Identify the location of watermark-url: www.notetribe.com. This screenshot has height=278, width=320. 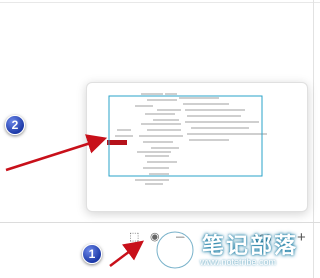
(238, 262).